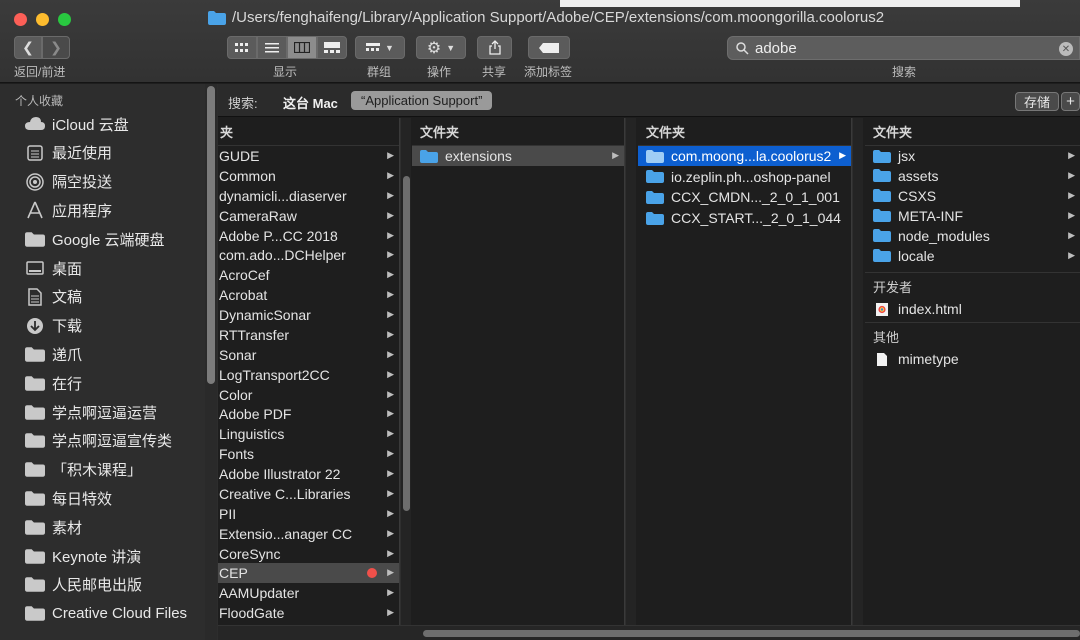 The width and height of the screenshot is (1080, 640). I want to click on column-4-folder: node_modules ▶, so click(972, 236).